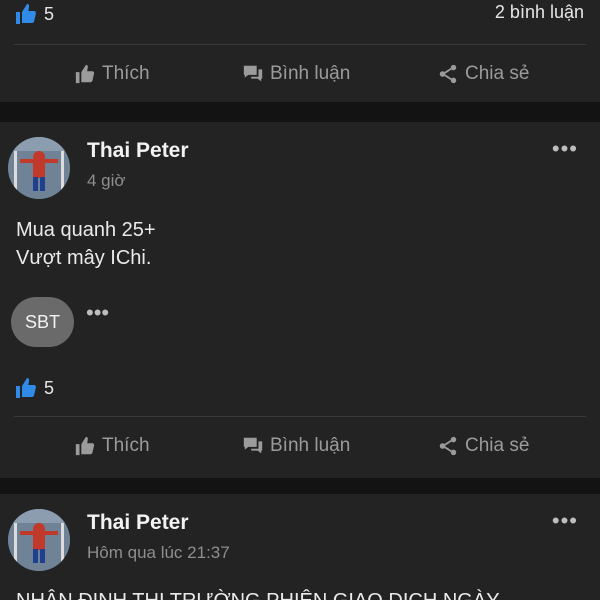 The width and height of the screenshot is (600, 600). What do you see at coordinates (539, 12) in the screenshot?
I see `comment-count: 2 bình luận` at bounding box center [539, 12].